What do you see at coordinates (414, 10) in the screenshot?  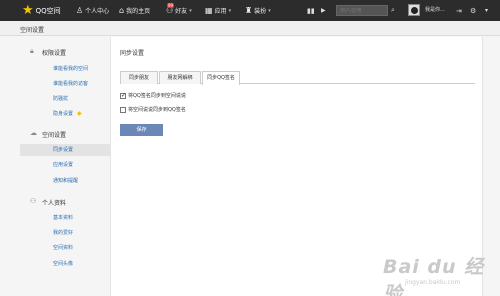 I see `avatar` at bounding box center [414, 10].